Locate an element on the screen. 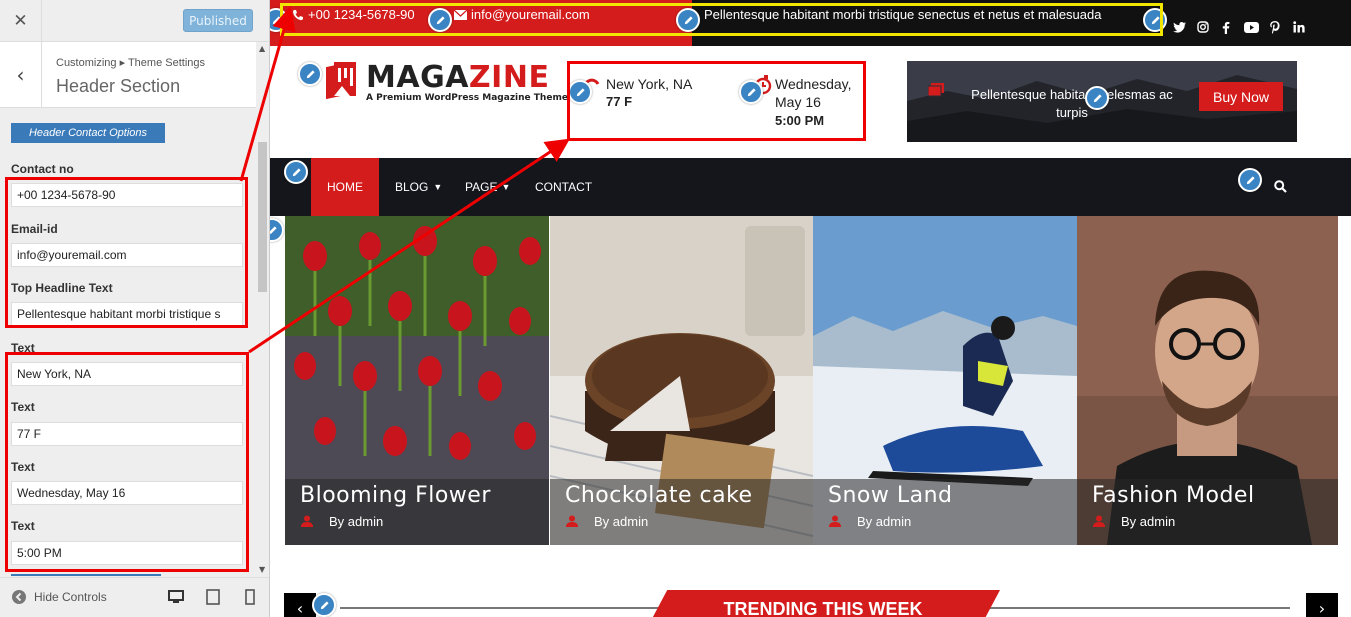 This screenshot has width=1351, height=617. nav-blog: BLOG ▼ is located at coordinates (418, 187).